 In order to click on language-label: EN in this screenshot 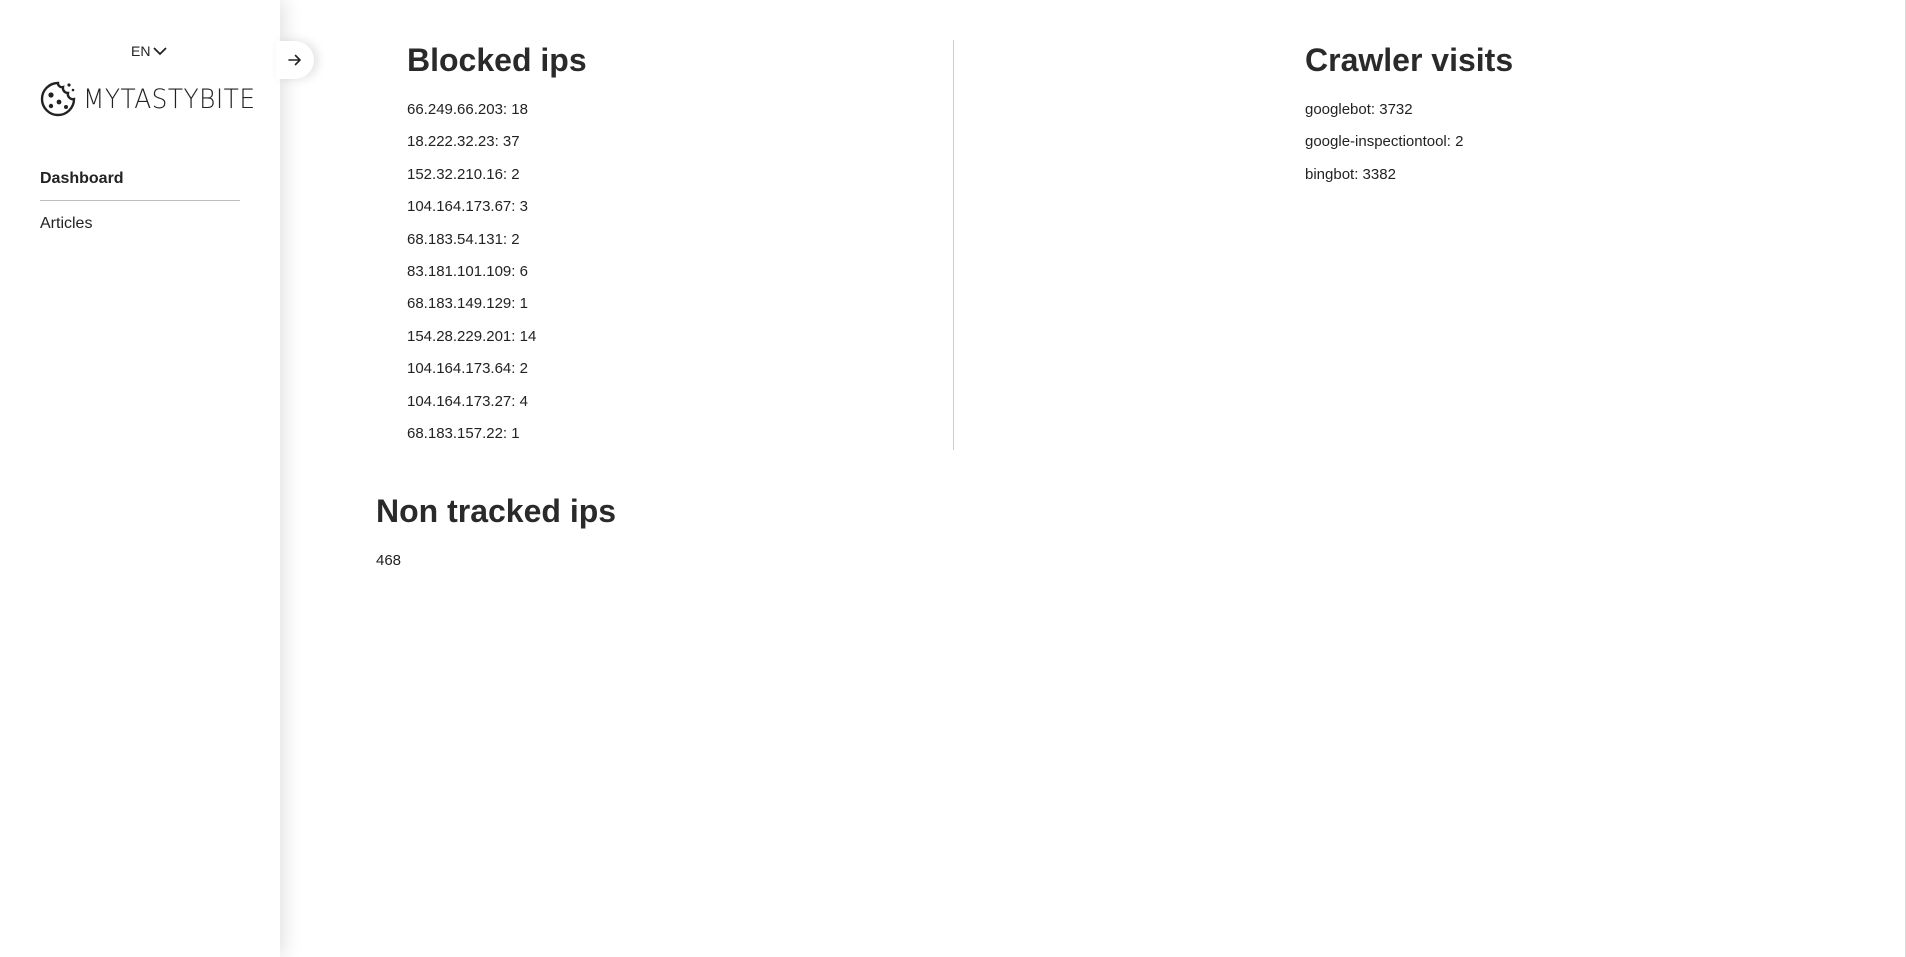, I will do `click(141, 51)`.